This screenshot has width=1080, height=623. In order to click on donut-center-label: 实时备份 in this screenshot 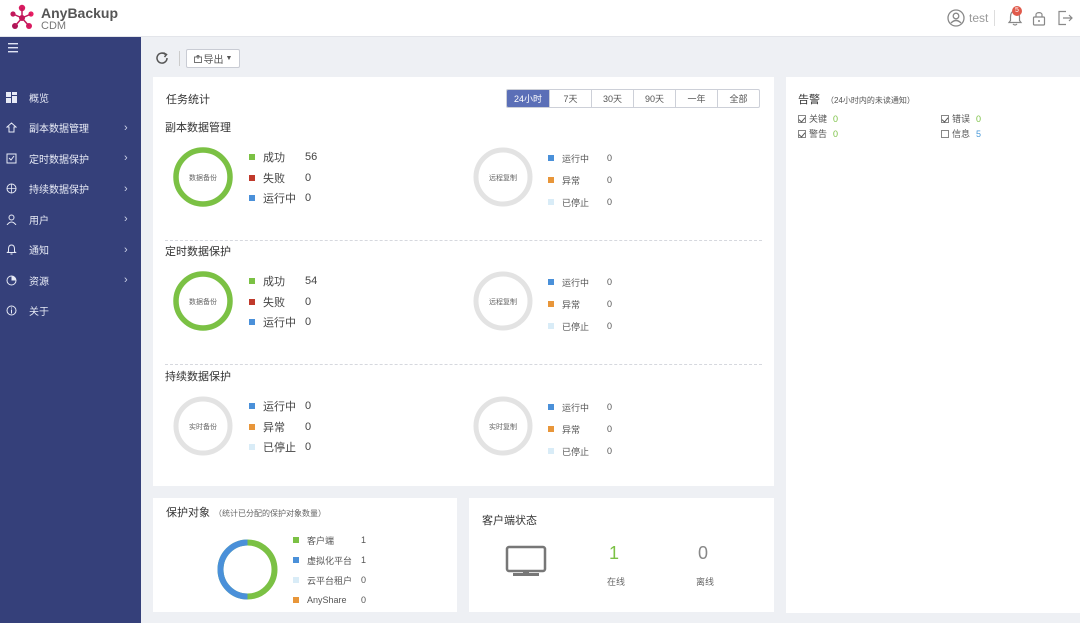, I will do `click(203, 427)`.